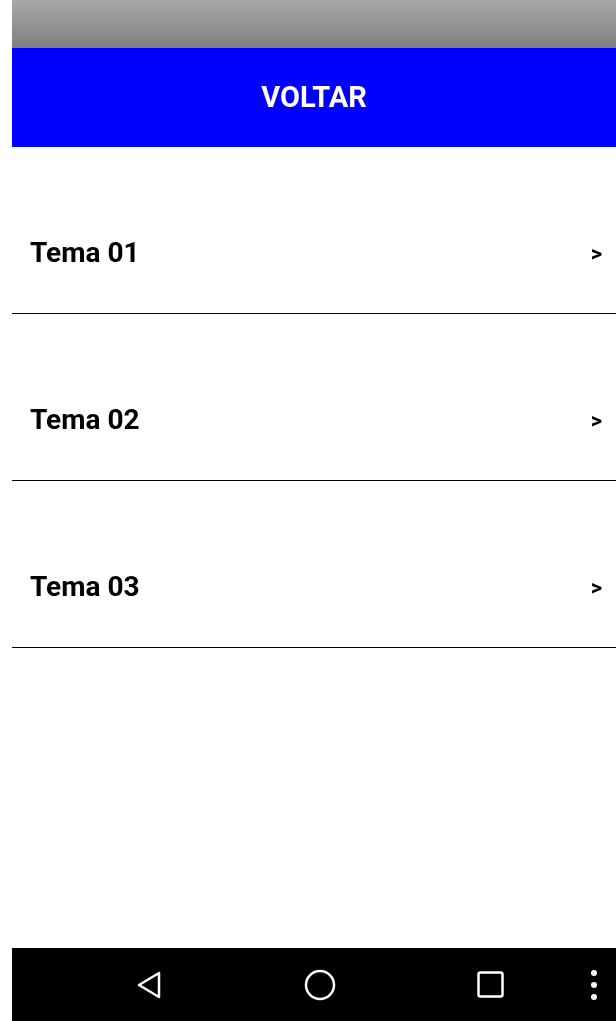  What do you see at coordinates (594, 984) in the screenshot?
I see `more-icon` at bounding box center [594, 984].